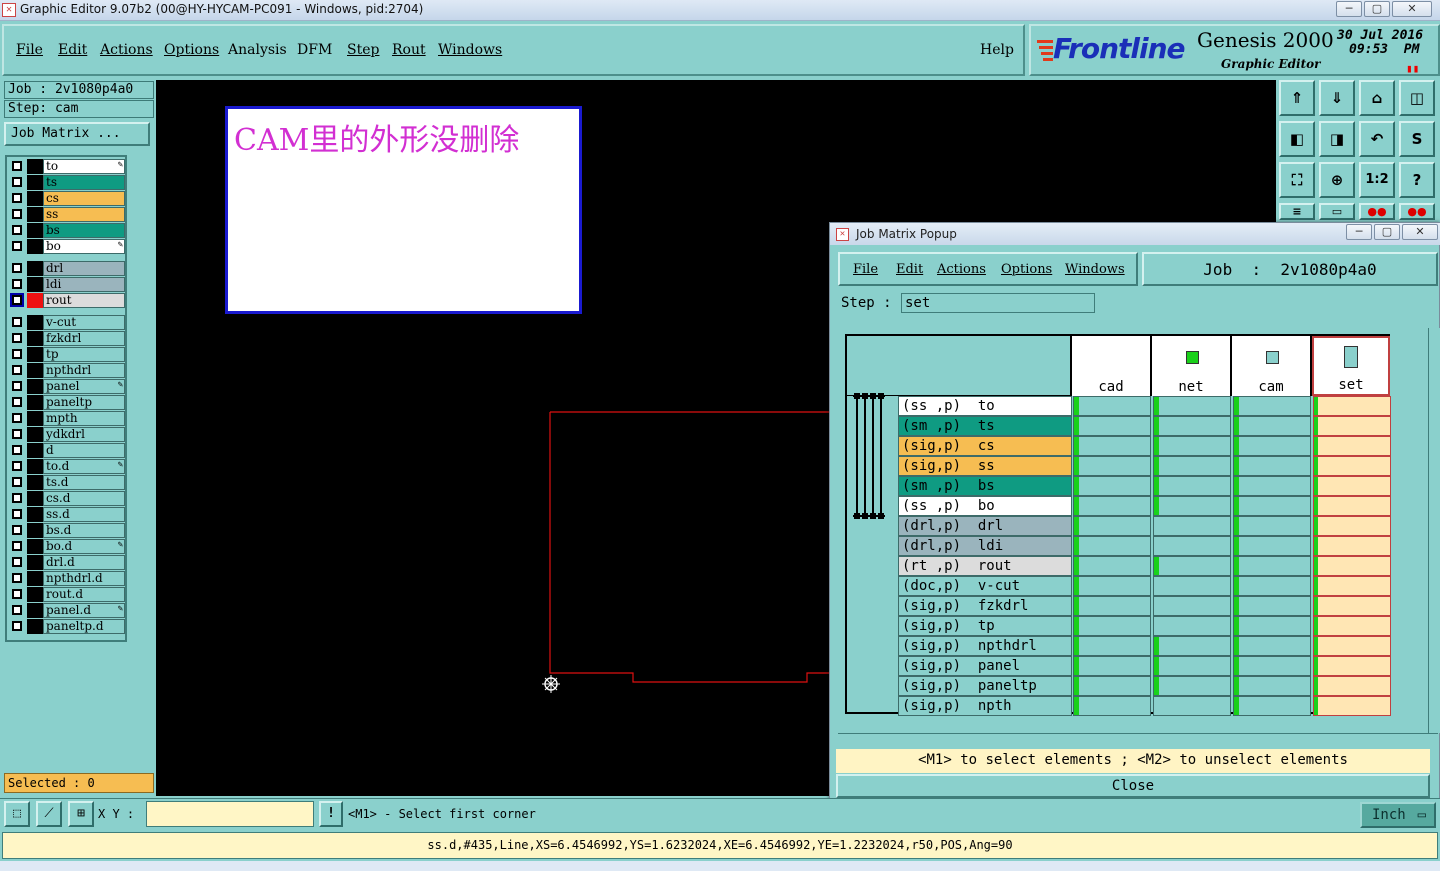 This screenshot has width=1440, height=871. Describe the element at coordinates (1417, 139) in the screenshot. I see `redraw-icon: S` at that location.